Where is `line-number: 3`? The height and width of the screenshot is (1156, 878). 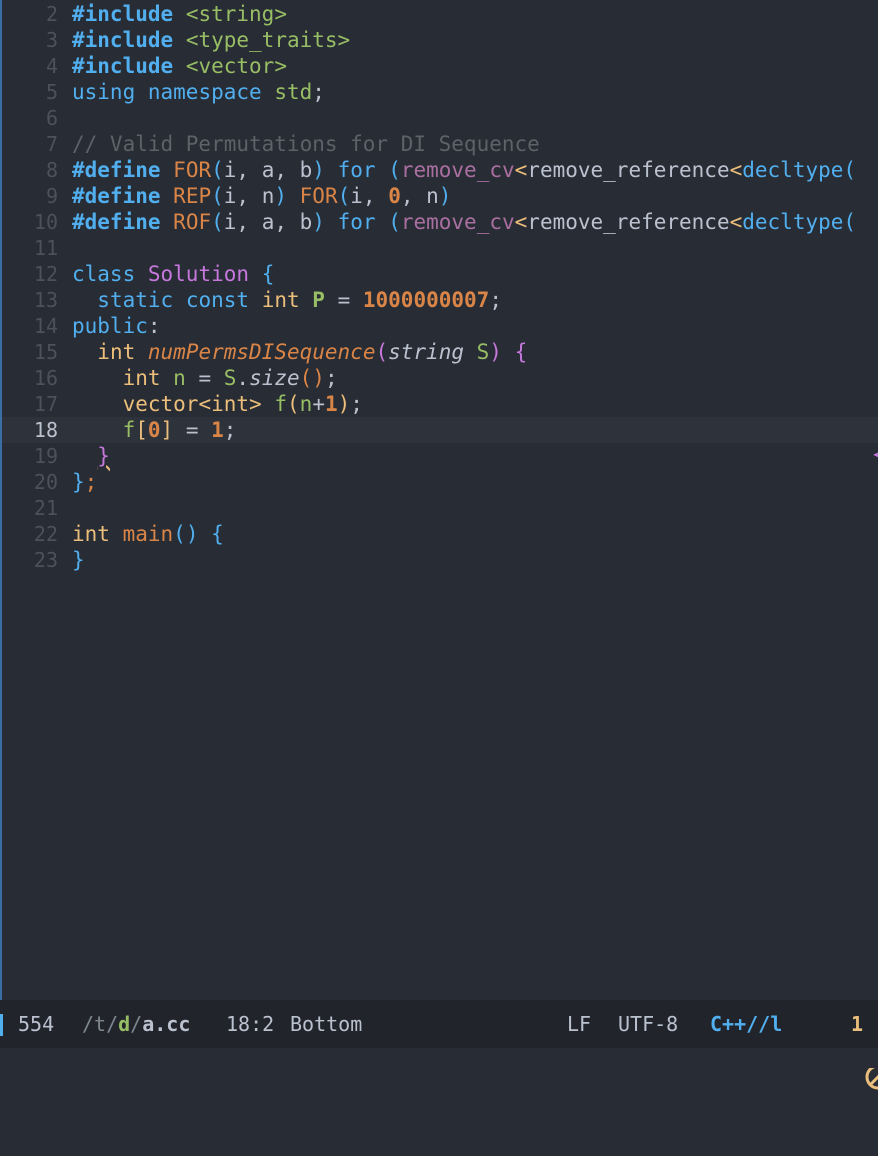
line-number: 3 is located at coordinates (51, 40).